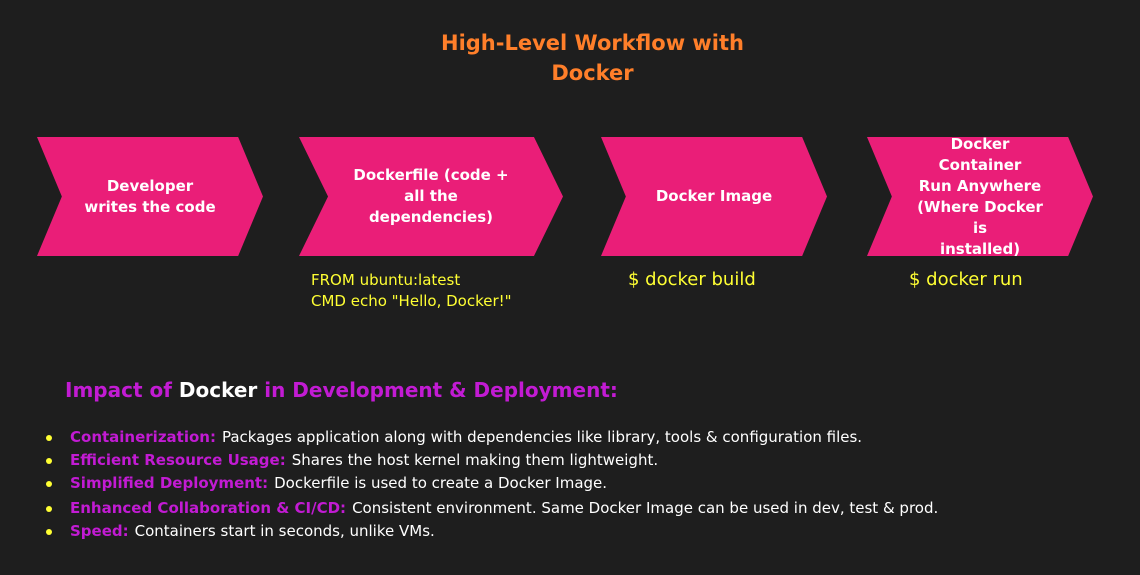 Image resolution: width=1140 pixels, height=575 pixels. Describe the element at coordinates (592, 43) in the screenshot. I see `title-line-1: High-Level Workflow with` at that location.